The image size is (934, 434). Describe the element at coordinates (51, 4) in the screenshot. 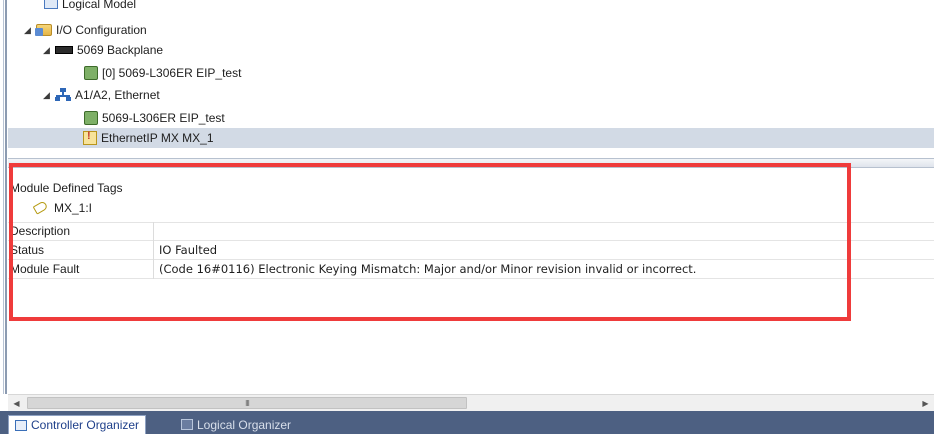

I see `logical-model-icon` at that location.